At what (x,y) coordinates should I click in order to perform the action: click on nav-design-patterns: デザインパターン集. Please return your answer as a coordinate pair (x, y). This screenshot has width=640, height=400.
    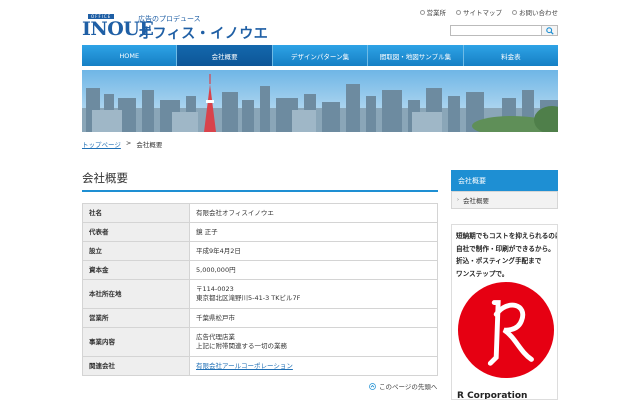
    Looking at the image, I should click on (320, 55).